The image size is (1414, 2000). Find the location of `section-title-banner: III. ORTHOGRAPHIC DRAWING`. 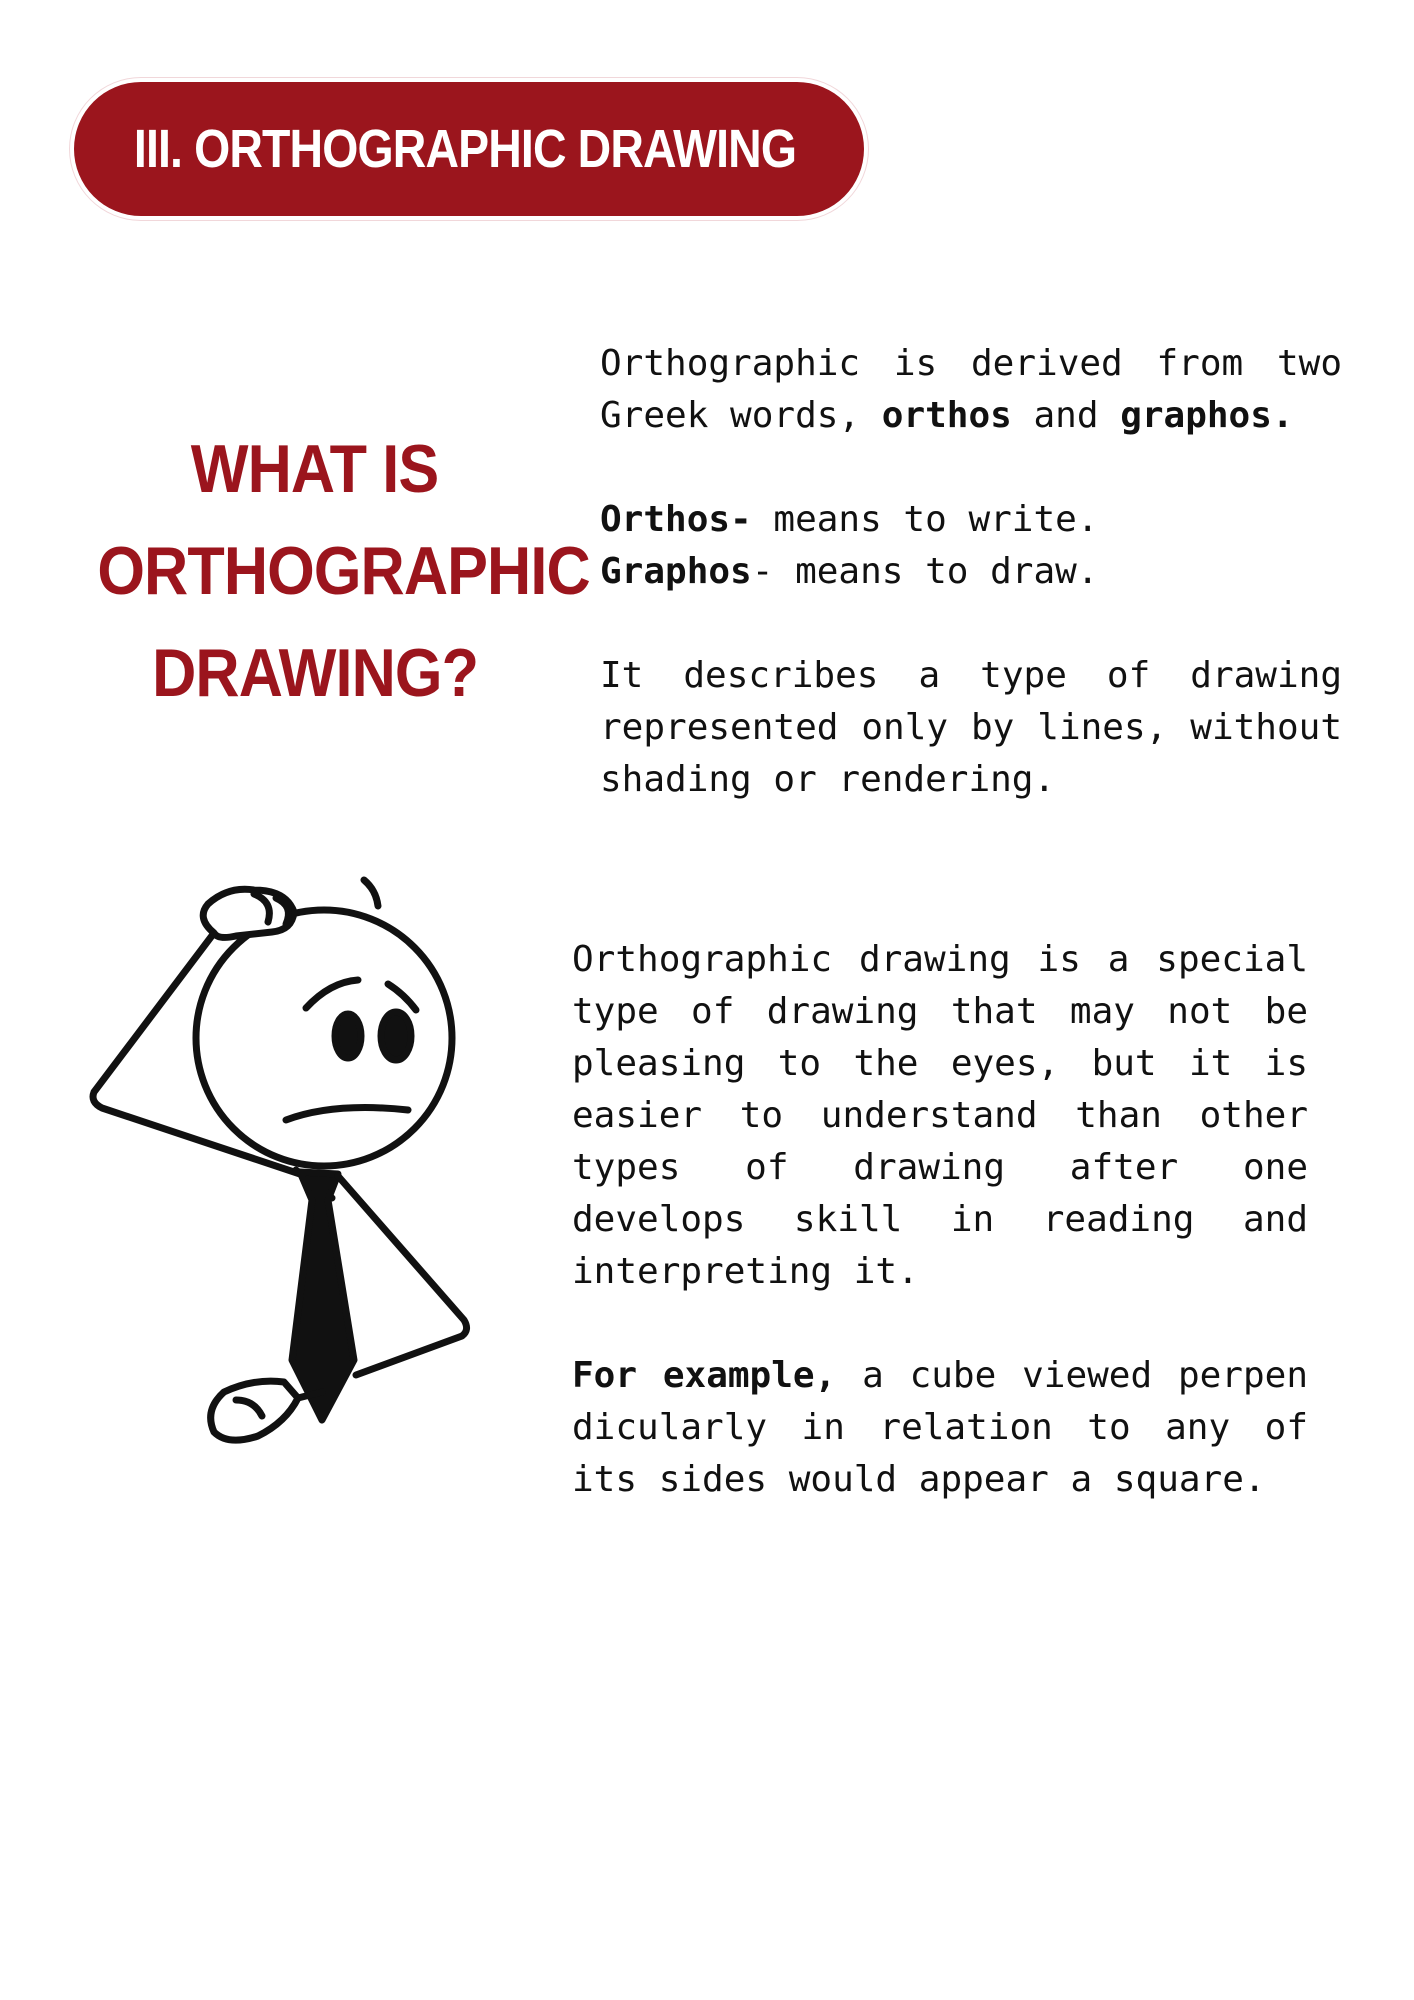

section-title-banner: III. ORTHOGRAPHIC DRAWING is located at coordinates (469, 149).